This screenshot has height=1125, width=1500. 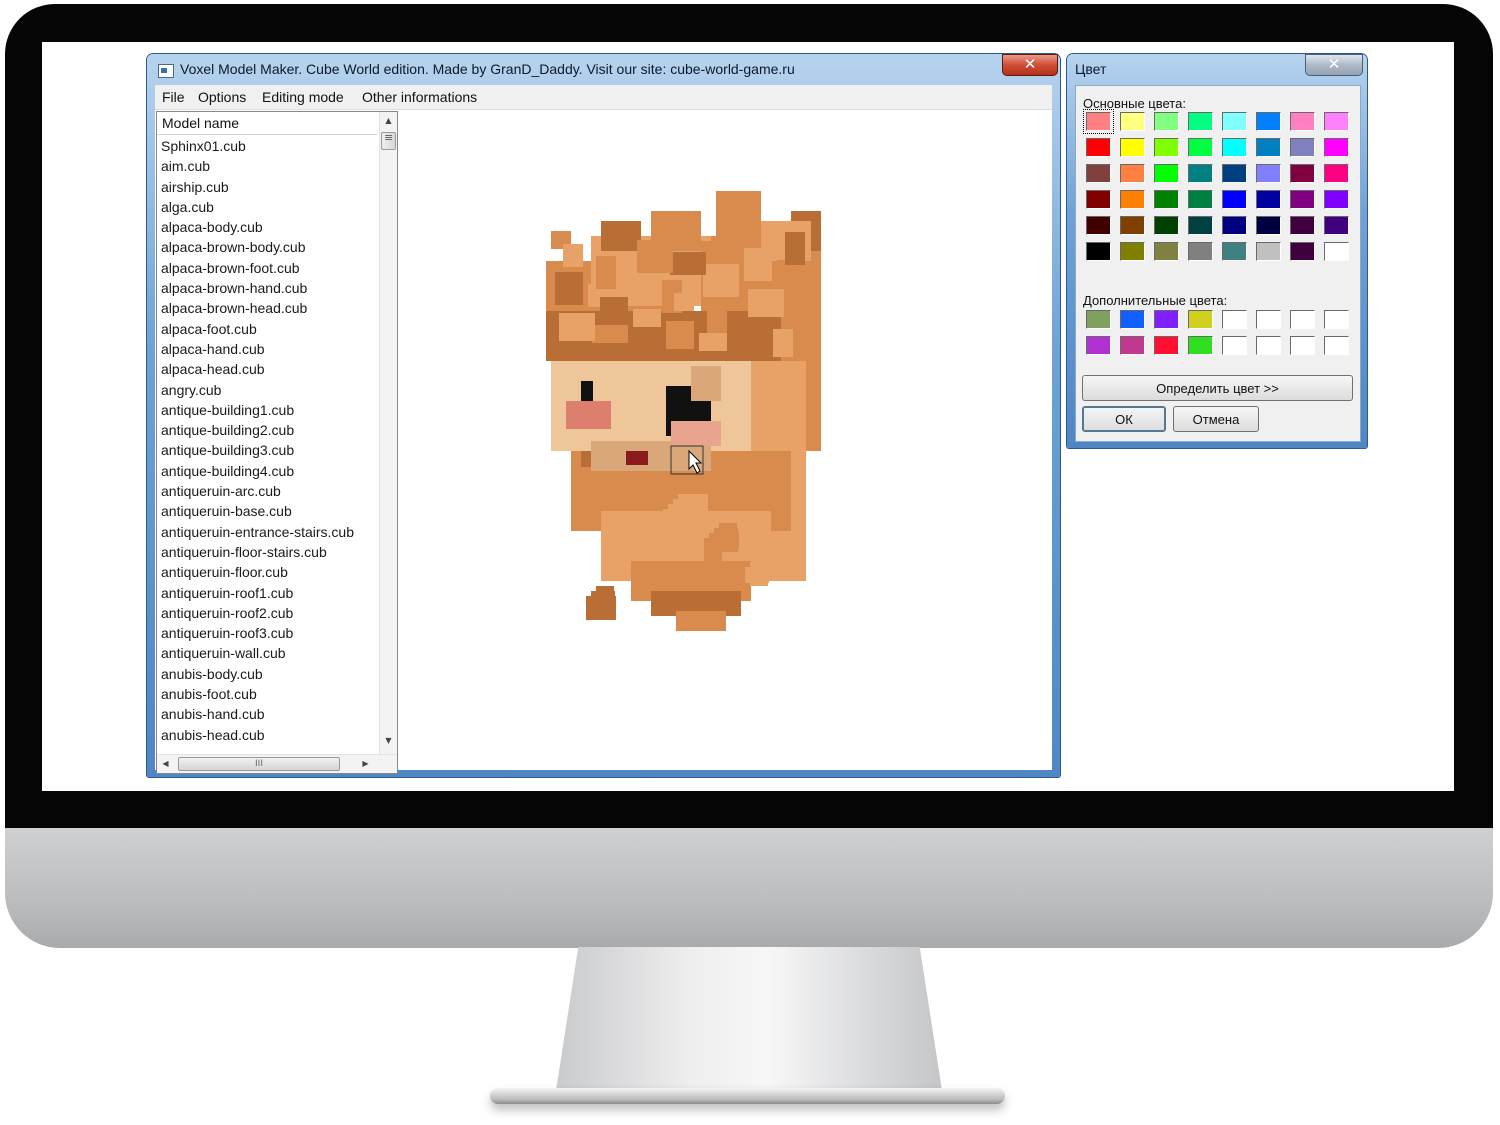 I want to click on model-list-item: alpaca-brown-foot.cub, so click(x=268, y=268).